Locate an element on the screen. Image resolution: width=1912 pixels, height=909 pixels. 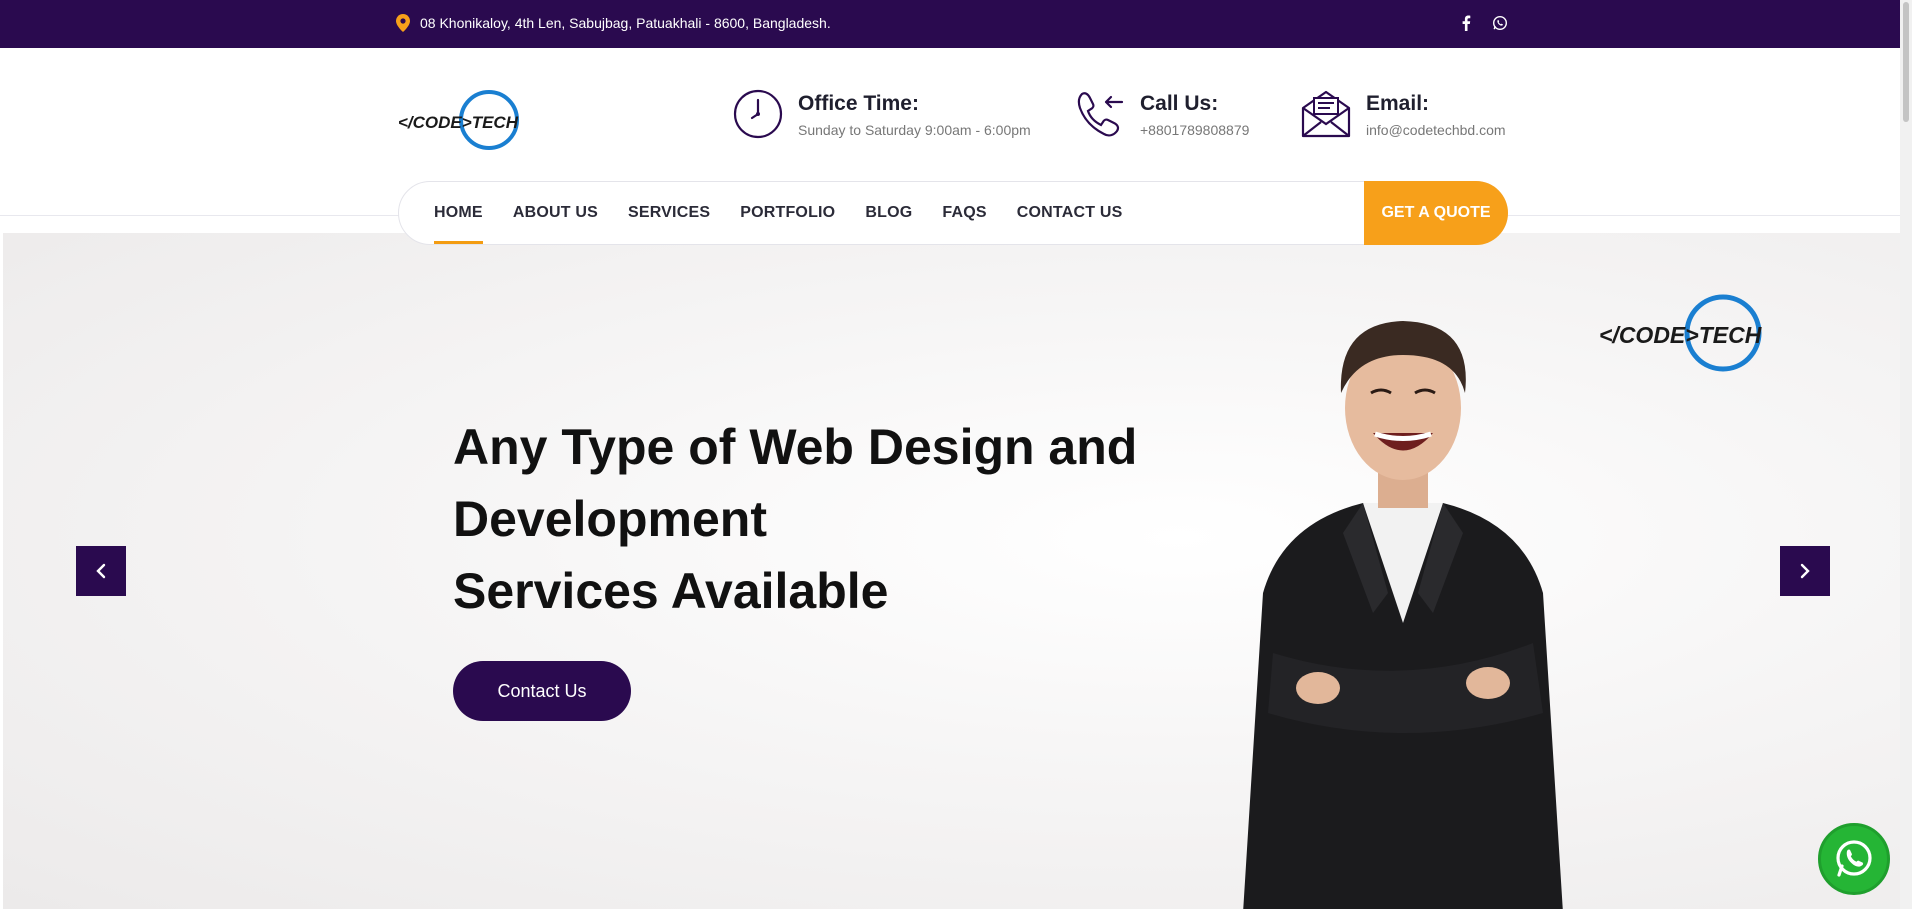
call-block: Call Us: +8801789808879 is located at coordinates (1161, 114).